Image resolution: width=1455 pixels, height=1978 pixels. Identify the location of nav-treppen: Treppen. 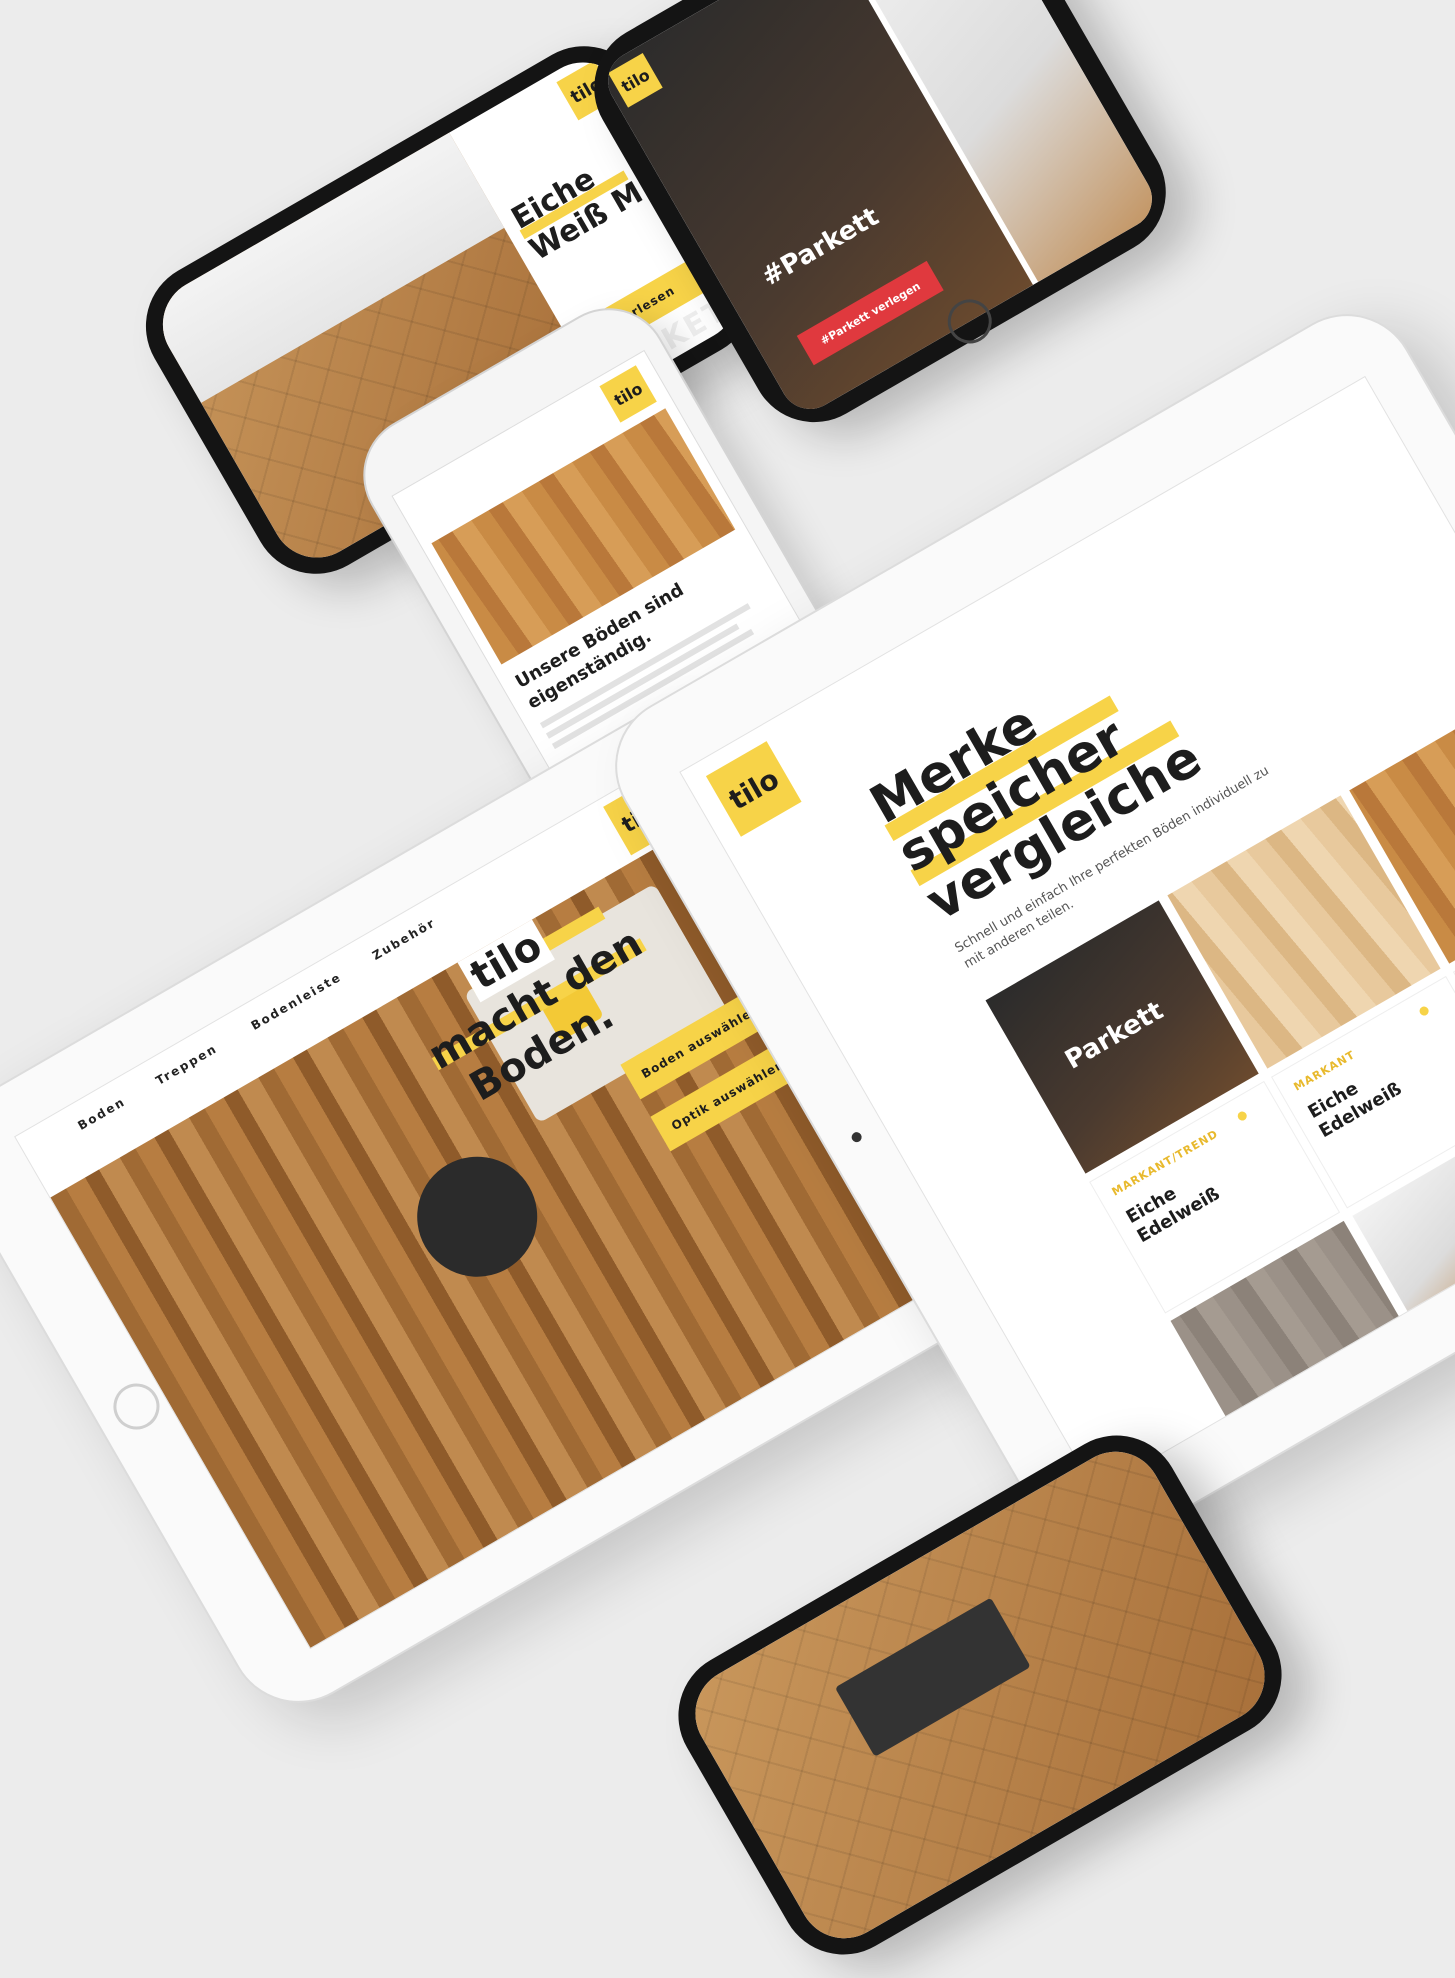
(186, 1064).